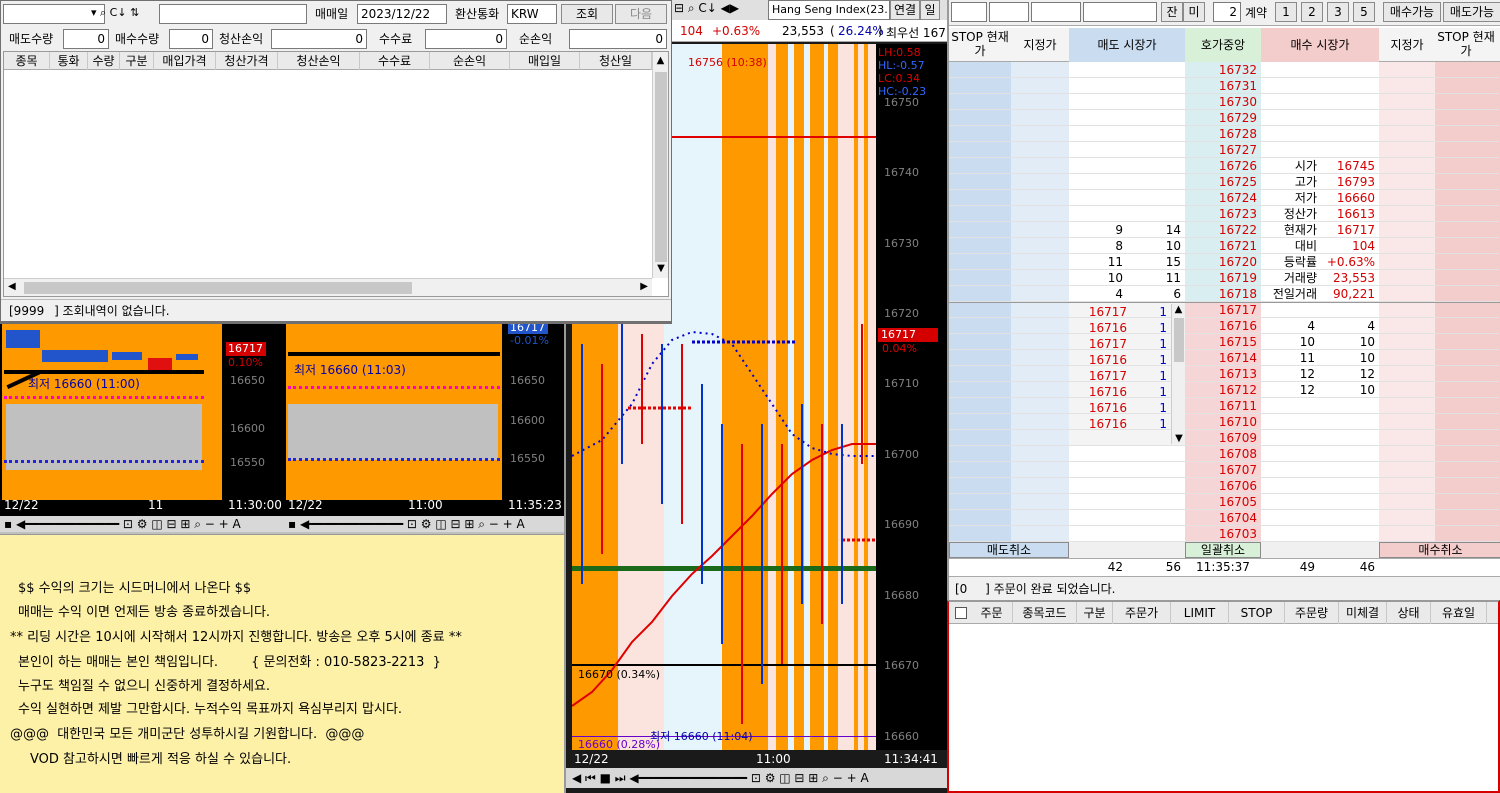  I want to click on mini-left-toolbar: ▪ ◀━━━━━━━━━━━━━ ⊡ ⚙ ◫ ⊟ ⊞ ⌕ − + A, so click(142, 524).